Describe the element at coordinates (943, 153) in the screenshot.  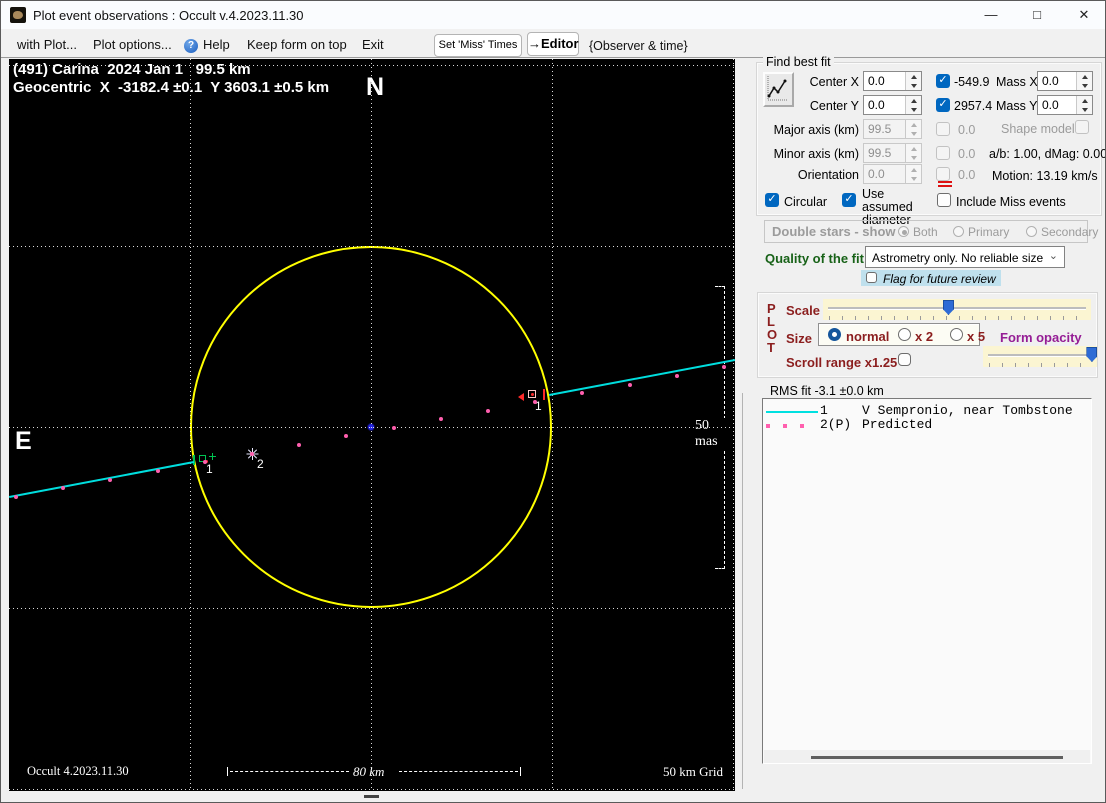
I see `minor-axis-checkbox` at that location.